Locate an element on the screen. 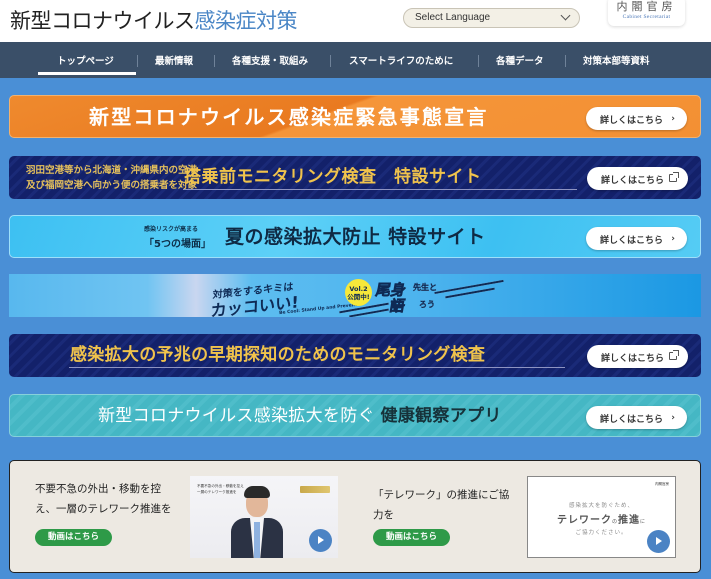 This screenshot has width=711, height=579. thumbnail-headline: テレワークの推進に is located at coordinates (601, 518).